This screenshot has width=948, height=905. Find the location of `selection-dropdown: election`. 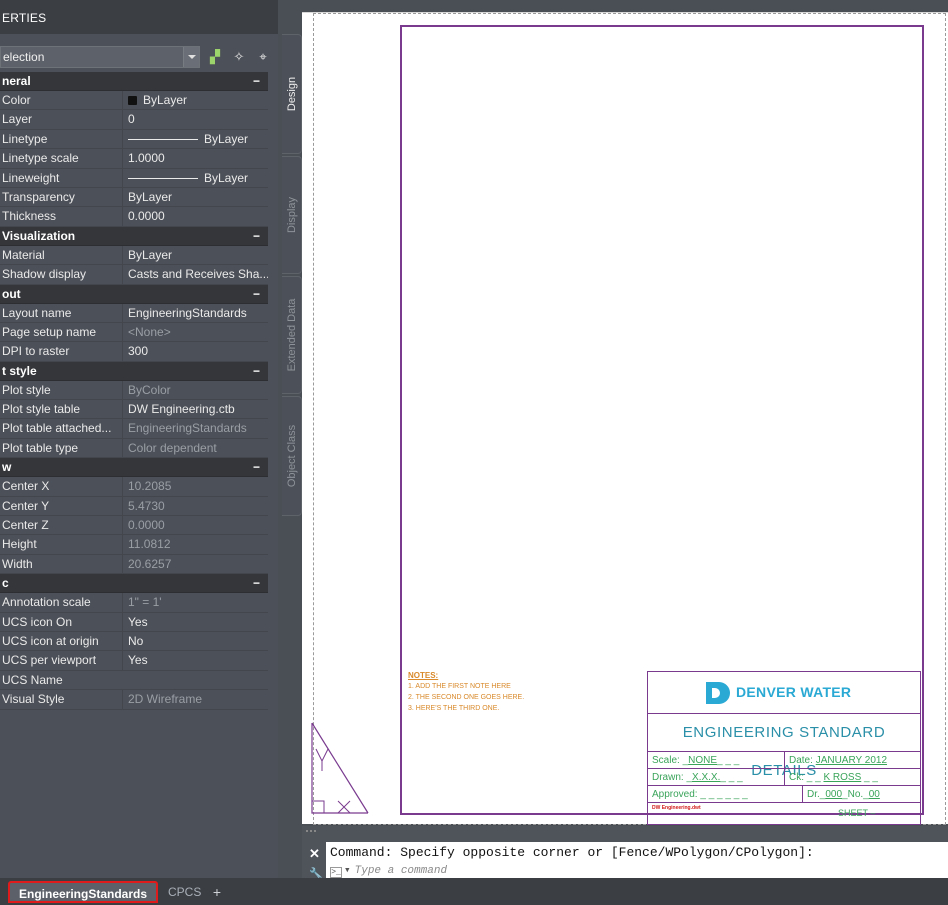

selection-dropdown: election is located at coordinates (100, 57).